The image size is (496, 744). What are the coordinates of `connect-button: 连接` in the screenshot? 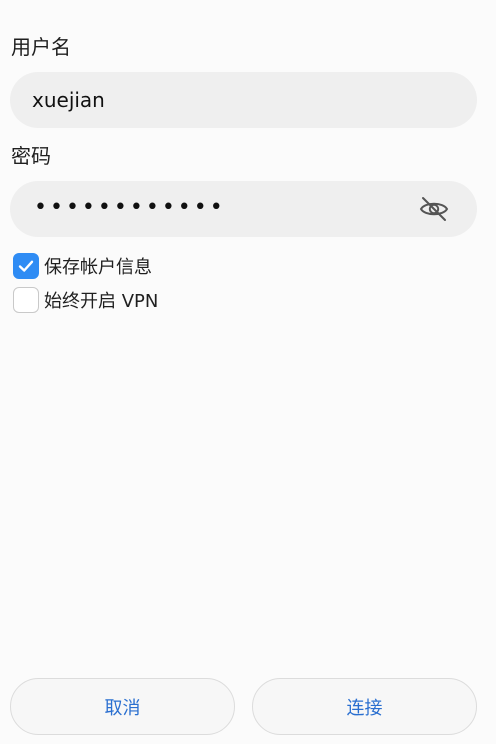 It's located at (364, 706).